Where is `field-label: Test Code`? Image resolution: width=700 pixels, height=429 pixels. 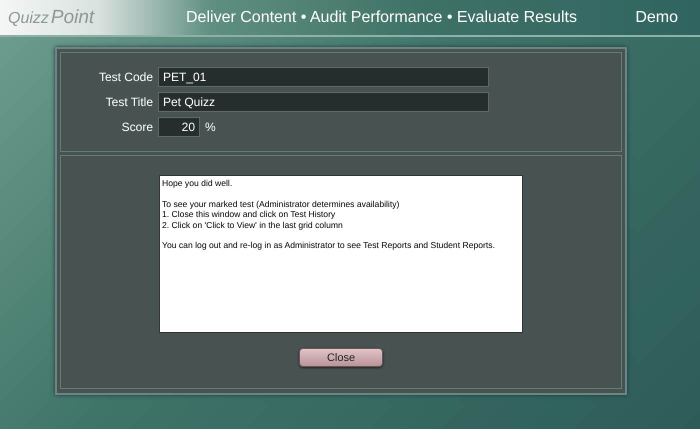 field-label: Test Code is located at coordinates (125, 77).